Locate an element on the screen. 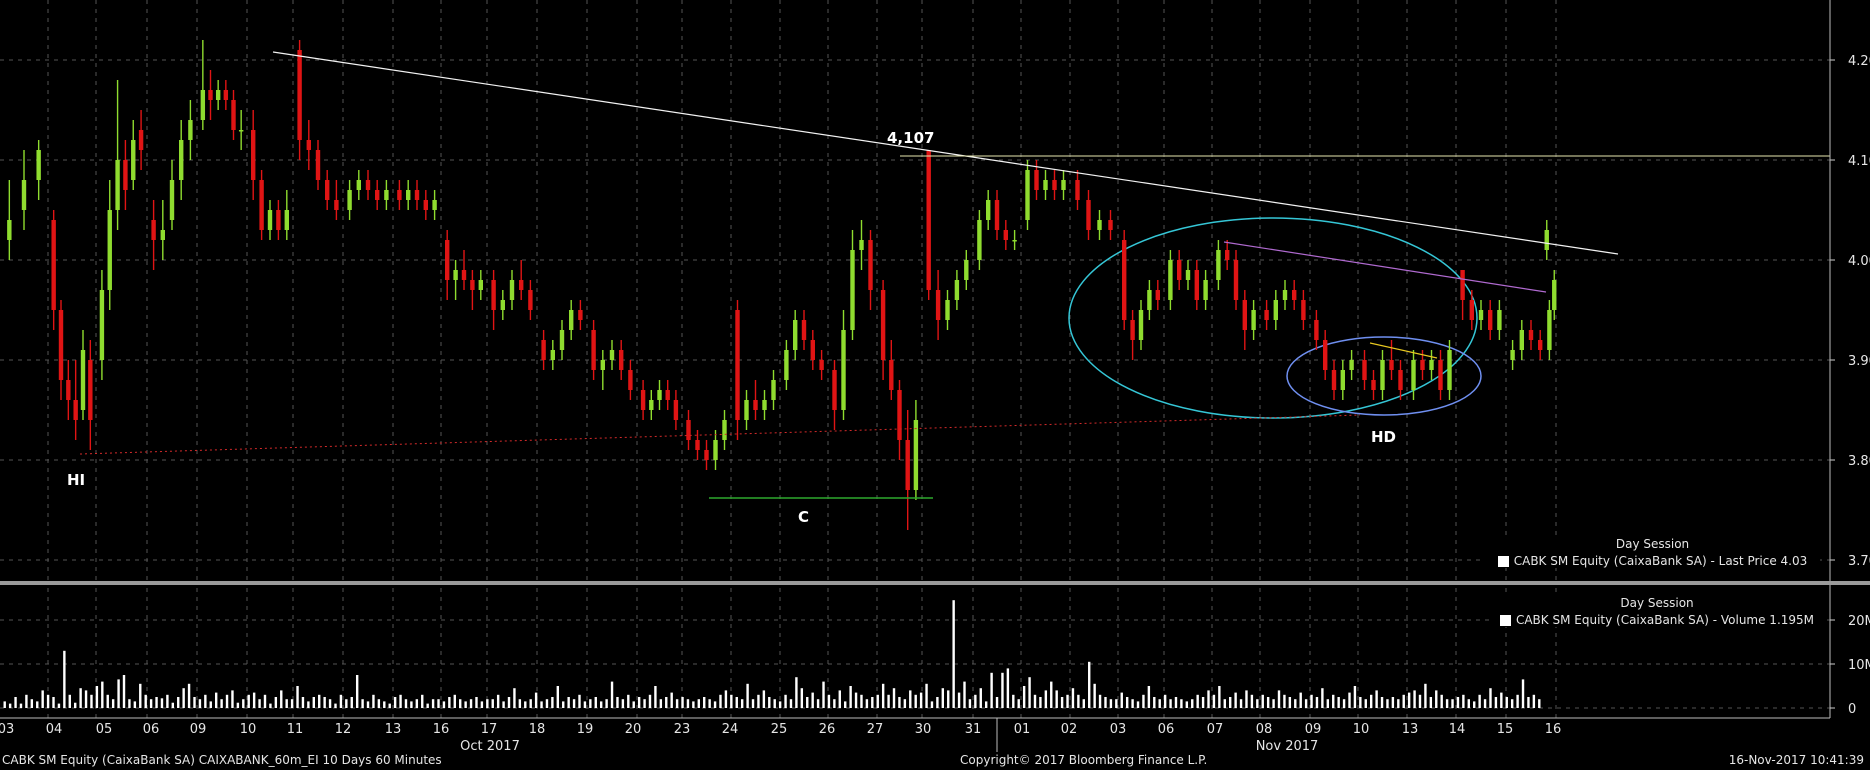 This screenshot has width=1870, height=770. x-axis-tick-label: 30 is located at coordinates (923, 729).